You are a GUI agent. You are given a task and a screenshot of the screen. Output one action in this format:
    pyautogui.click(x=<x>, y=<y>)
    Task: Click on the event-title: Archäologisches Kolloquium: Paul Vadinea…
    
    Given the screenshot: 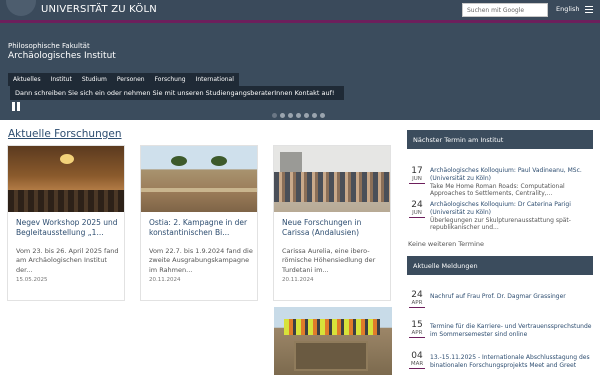 What is the action you would take?
    pyautogui.click(x=506, y=174)
    